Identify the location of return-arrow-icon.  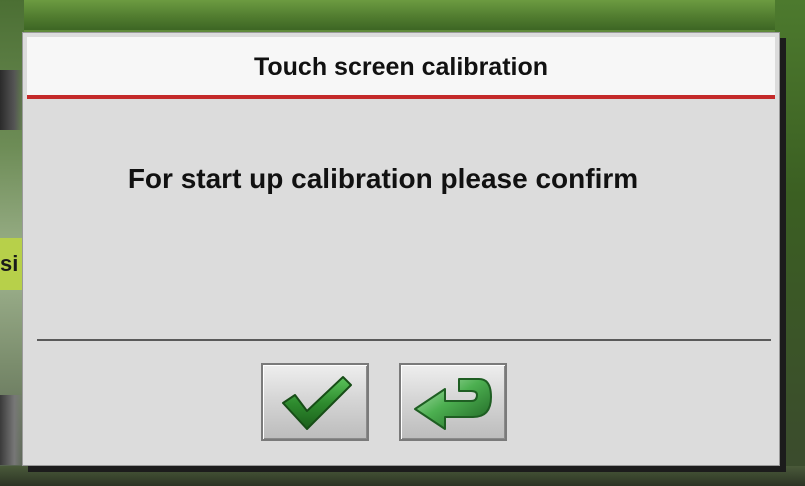
(453, 404).